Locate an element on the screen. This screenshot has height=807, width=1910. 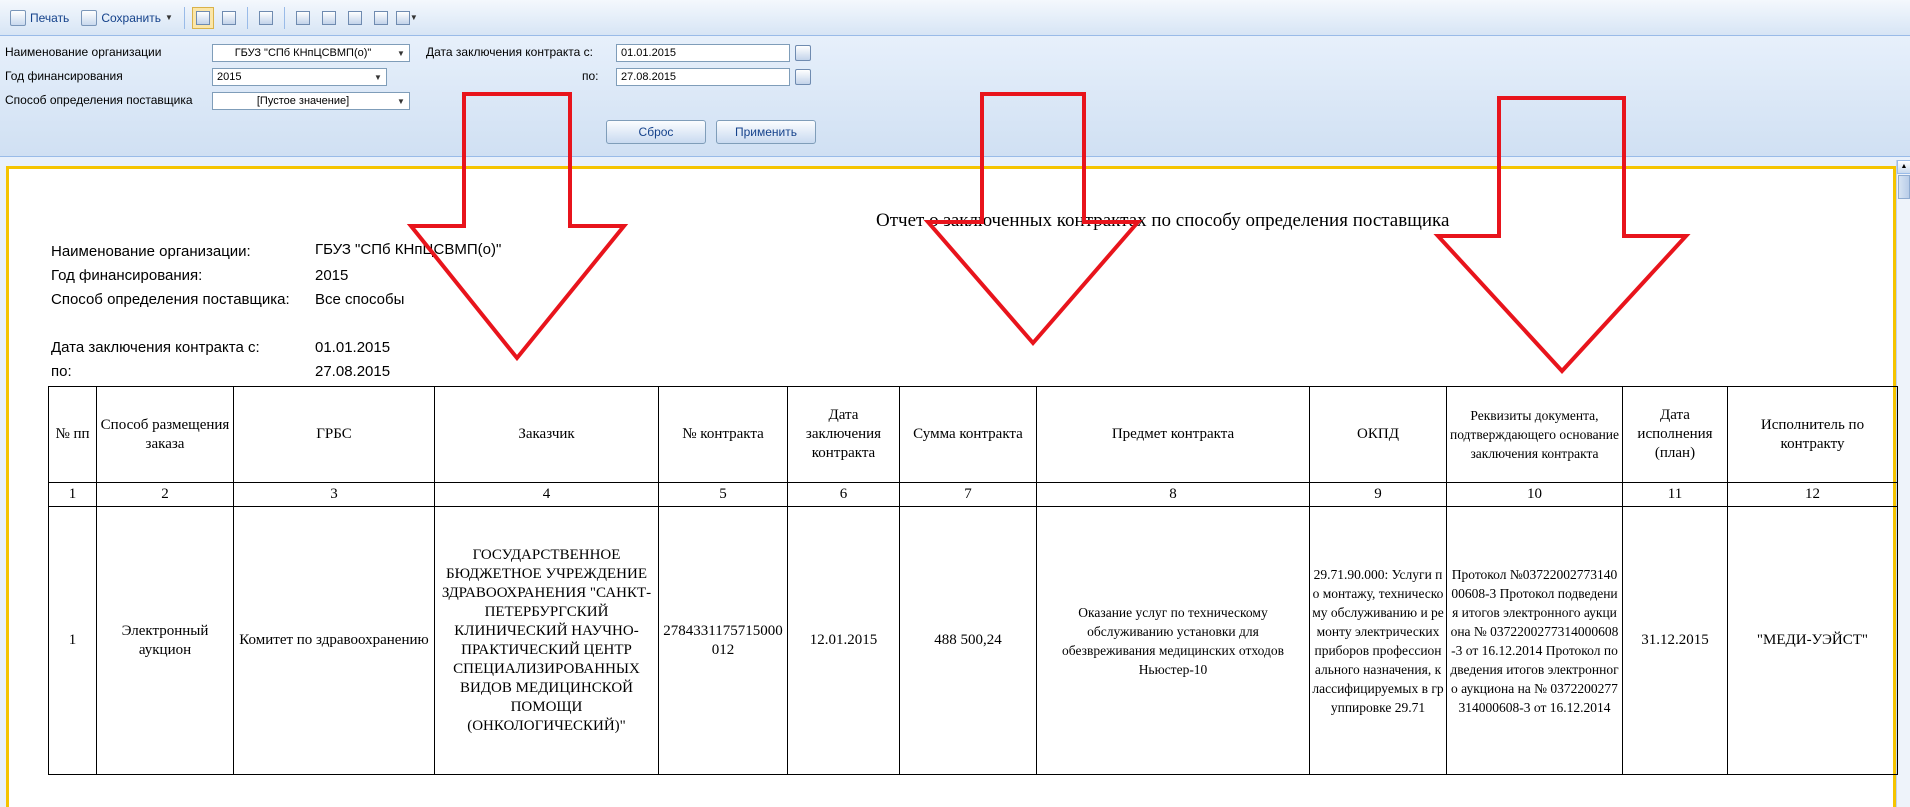
view-continuous-button is located at coordinates (329, 18).